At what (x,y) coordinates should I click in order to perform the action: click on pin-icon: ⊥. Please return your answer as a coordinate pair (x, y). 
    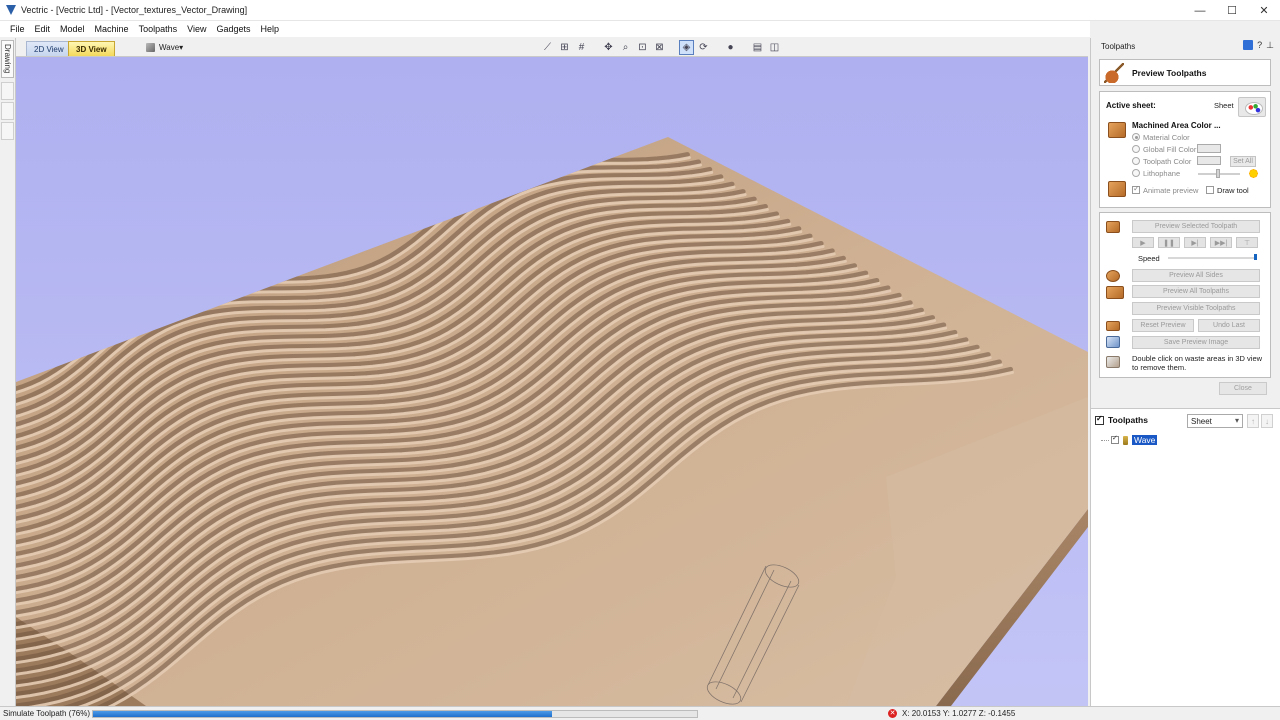
    Looking at the image, I should click on (1270, 45).